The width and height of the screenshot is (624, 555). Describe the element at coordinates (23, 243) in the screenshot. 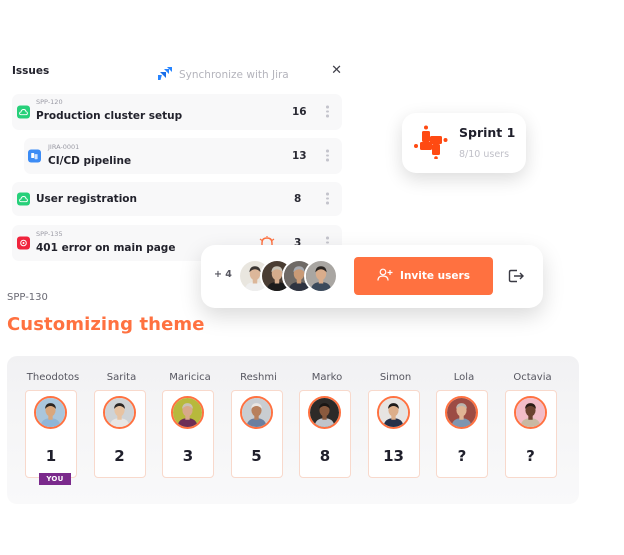

I see `bug-target-icon` at that location.